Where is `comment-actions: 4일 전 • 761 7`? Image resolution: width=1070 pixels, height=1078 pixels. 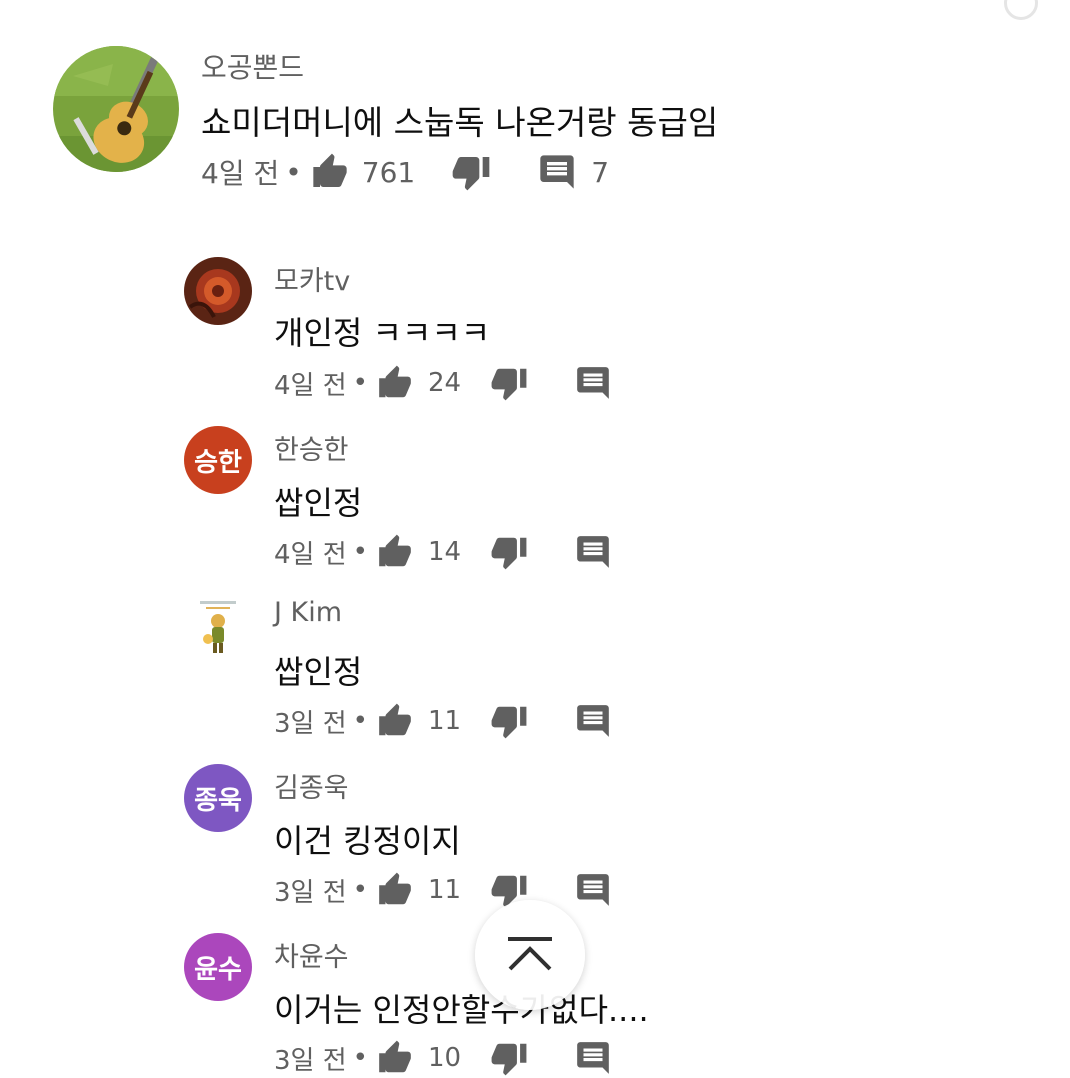 comment-actions: 4일 전 • 761 7 is located at coordinates (405, 172).